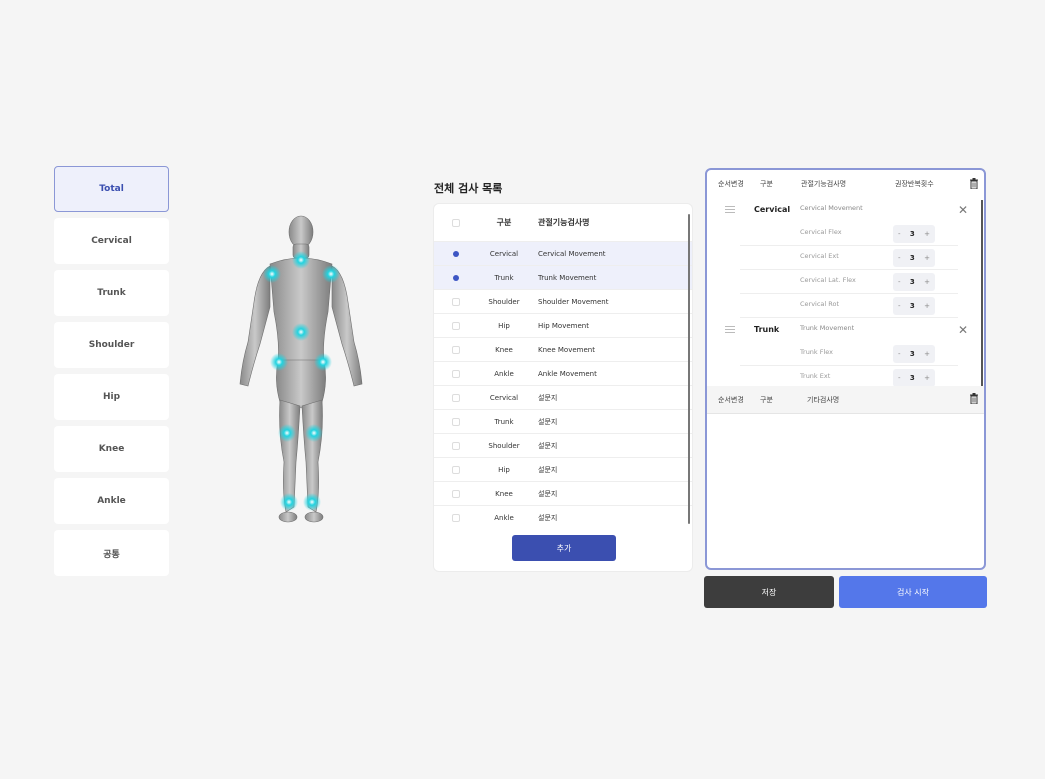 Image resolution: width=1045 pixels, height=779 pixels. Describe the element at coordinates (819, 256) in the screenshot. I see `sub-test-name: Cervical Ext` at that location.